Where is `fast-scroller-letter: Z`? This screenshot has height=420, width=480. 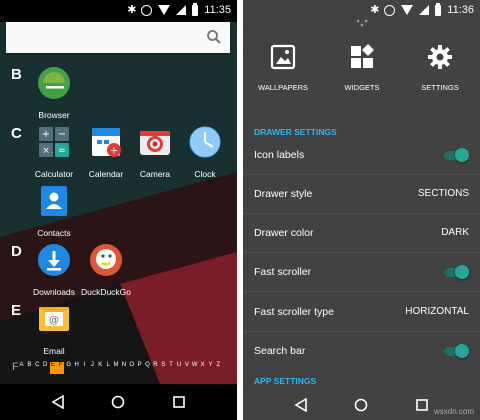 fast-scroller-letter: Z is located at coordinates (218, 368).